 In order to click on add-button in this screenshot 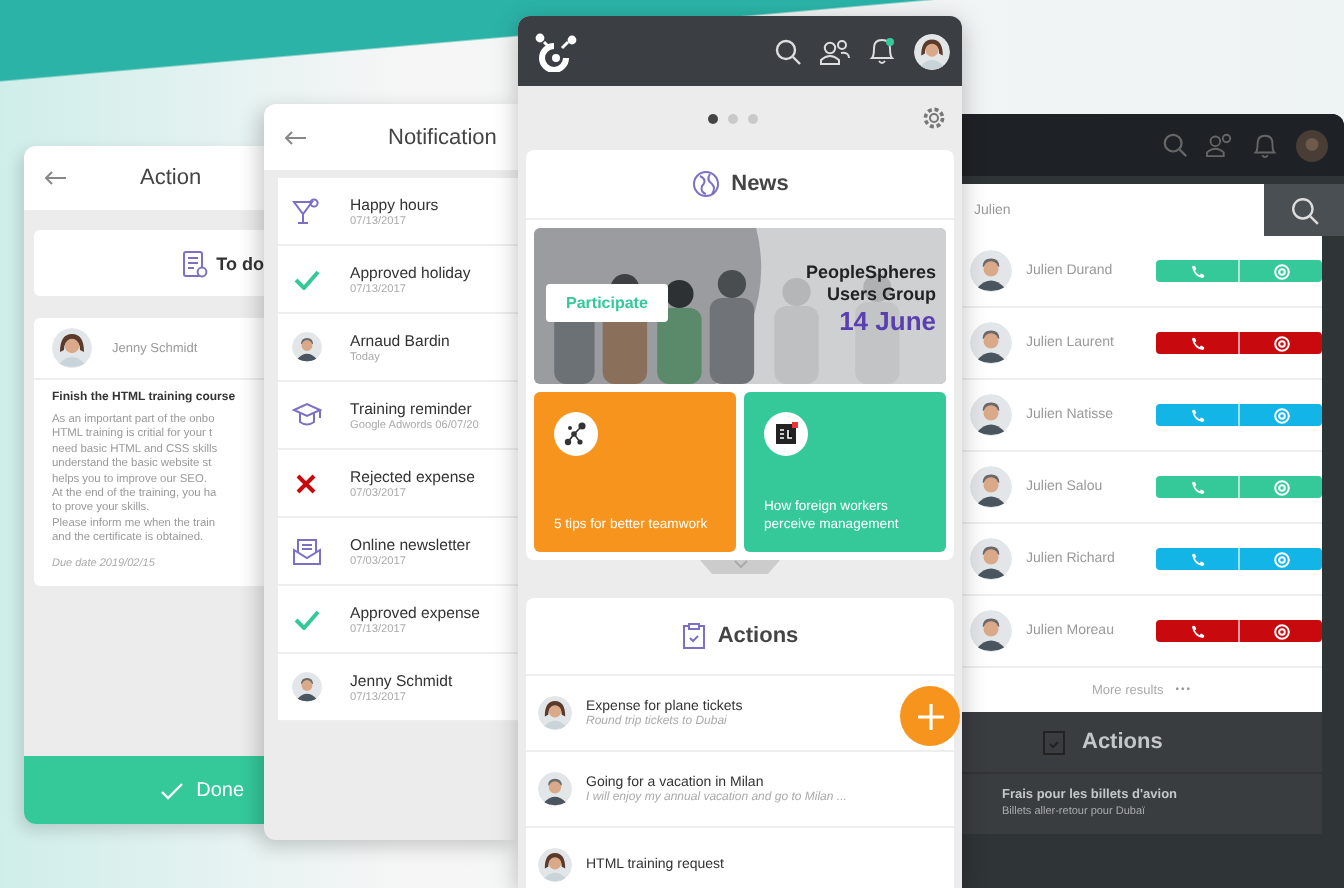, I will do `click(930, 716)`.